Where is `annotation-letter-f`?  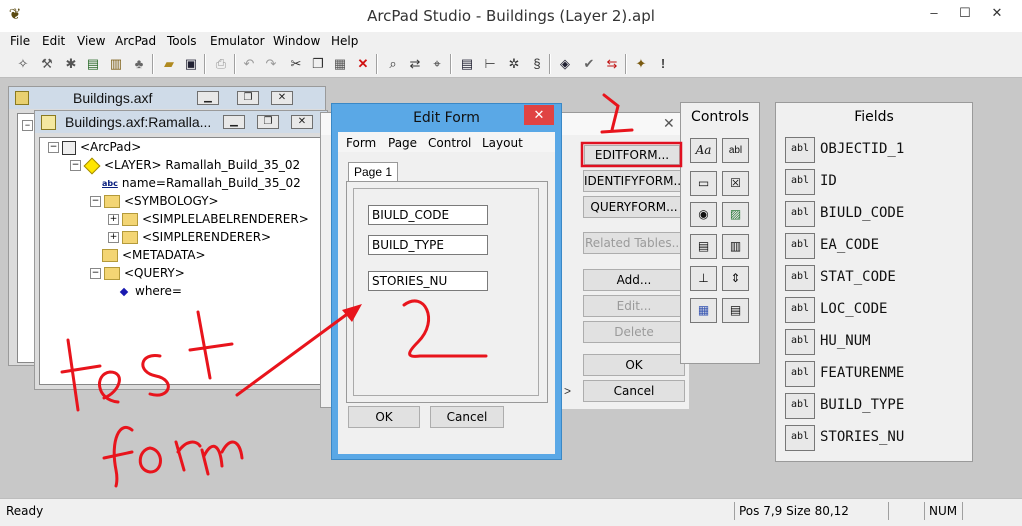
annotation-letter-f is located at coordinates (118, 457).